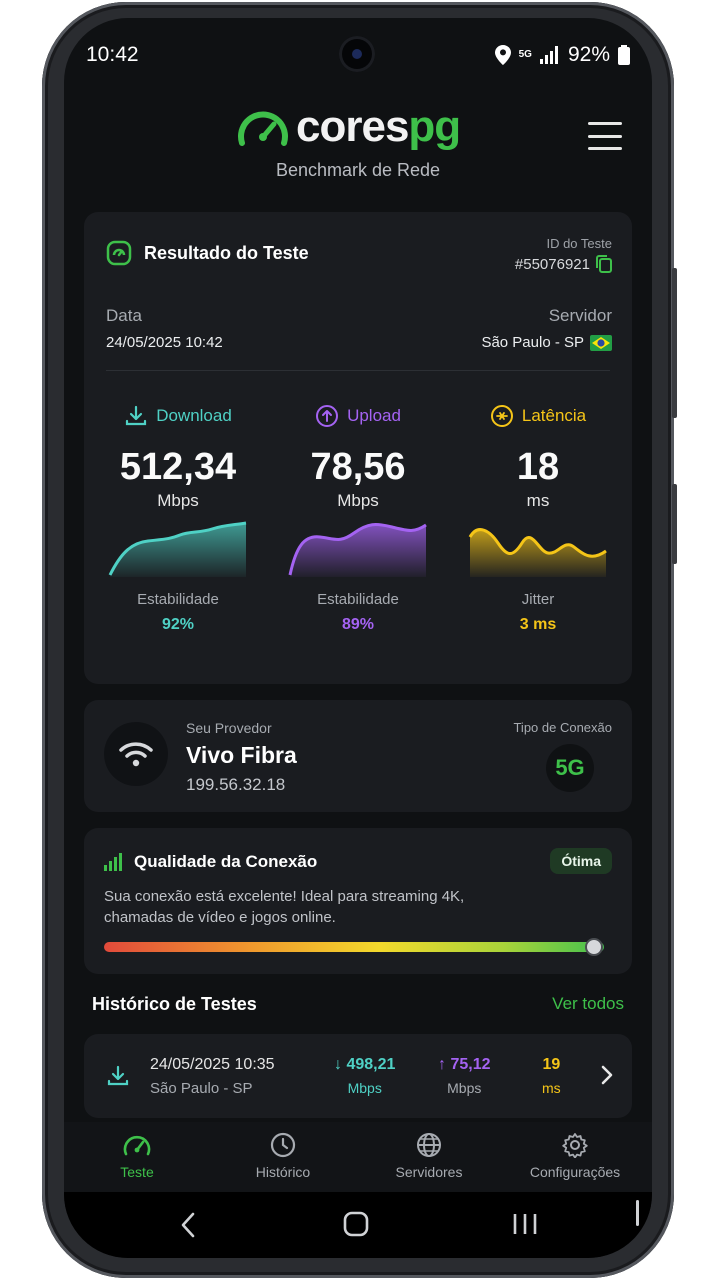 This screenshot has width=720, height=1280. What do you see at coordinates (575, 1172) in the screenshot?
I see `nav-label-configuracoes: Configurações` at bounding box center [575, 1172].